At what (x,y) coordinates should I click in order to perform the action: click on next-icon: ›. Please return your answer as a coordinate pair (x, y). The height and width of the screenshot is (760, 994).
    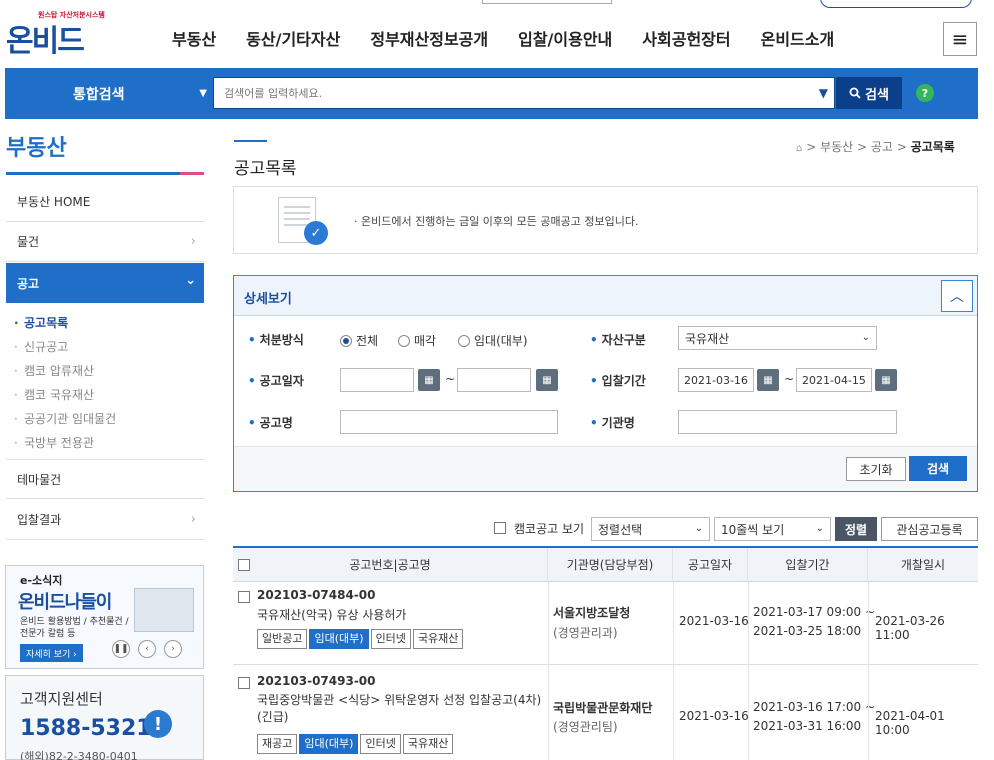
    Looking at the image, I should click on (173, 649).